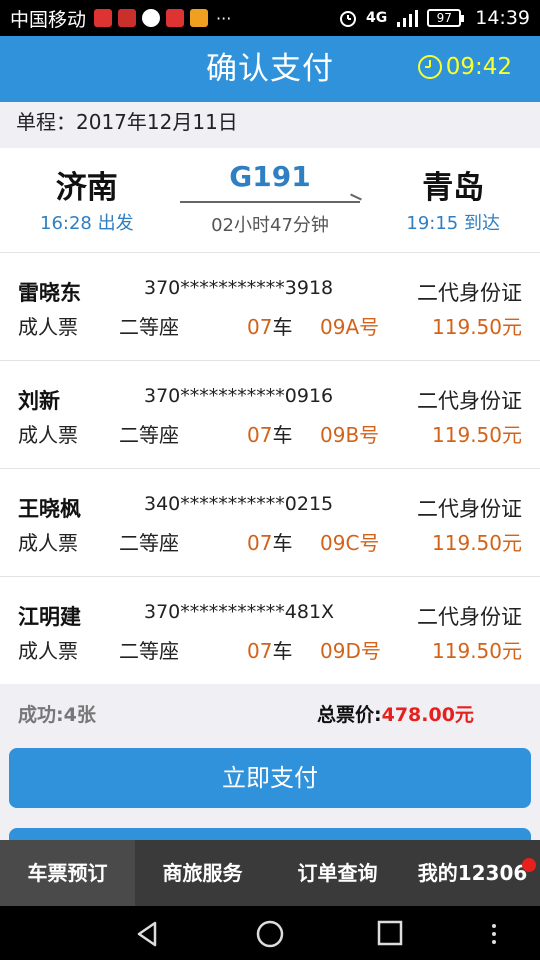 Image resolution: width=540 pixels, height=960 pixels. What do you see at coordinates (239, 396) in the screenshot?
I see `passenger-id: 370***********0916` at bounding box center [239, 396].